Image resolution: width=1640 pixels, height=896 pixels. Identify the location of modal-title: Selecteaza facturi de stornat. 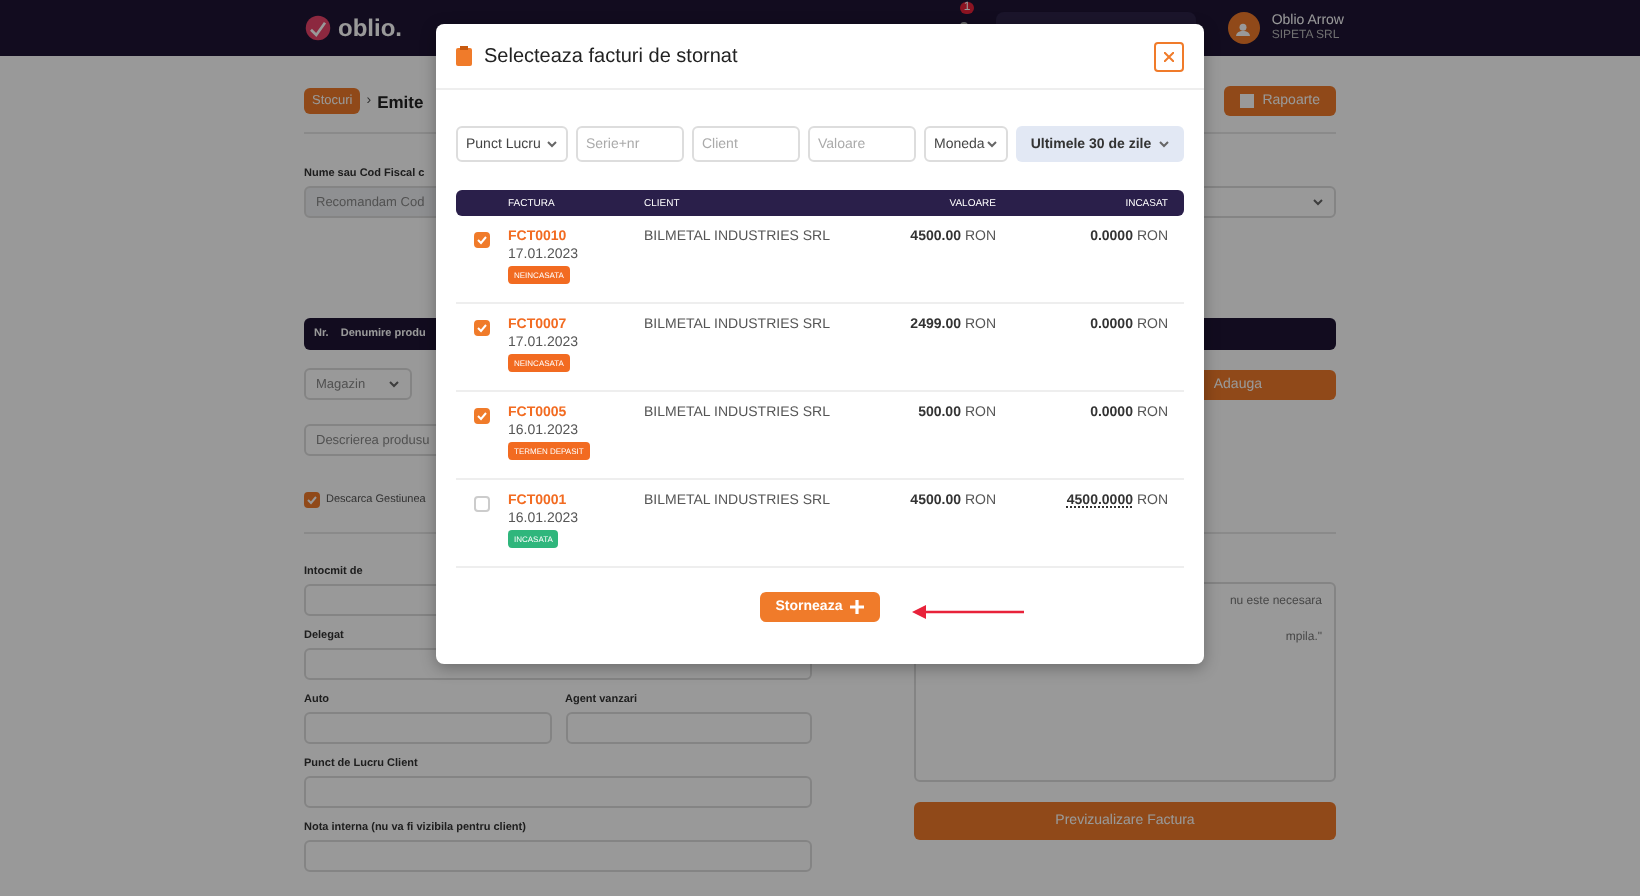
(612, 56).